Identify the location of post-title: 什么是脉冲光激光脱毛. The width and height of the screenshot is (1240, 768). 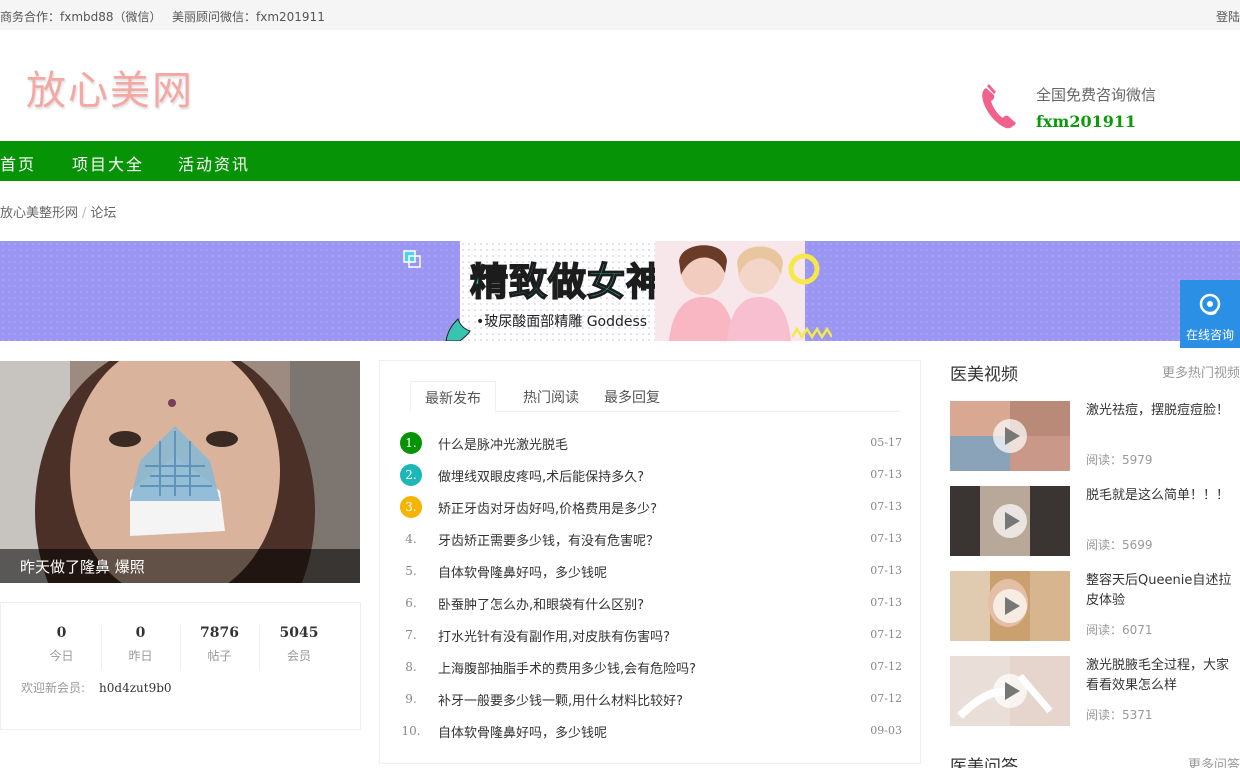
(503, 443).